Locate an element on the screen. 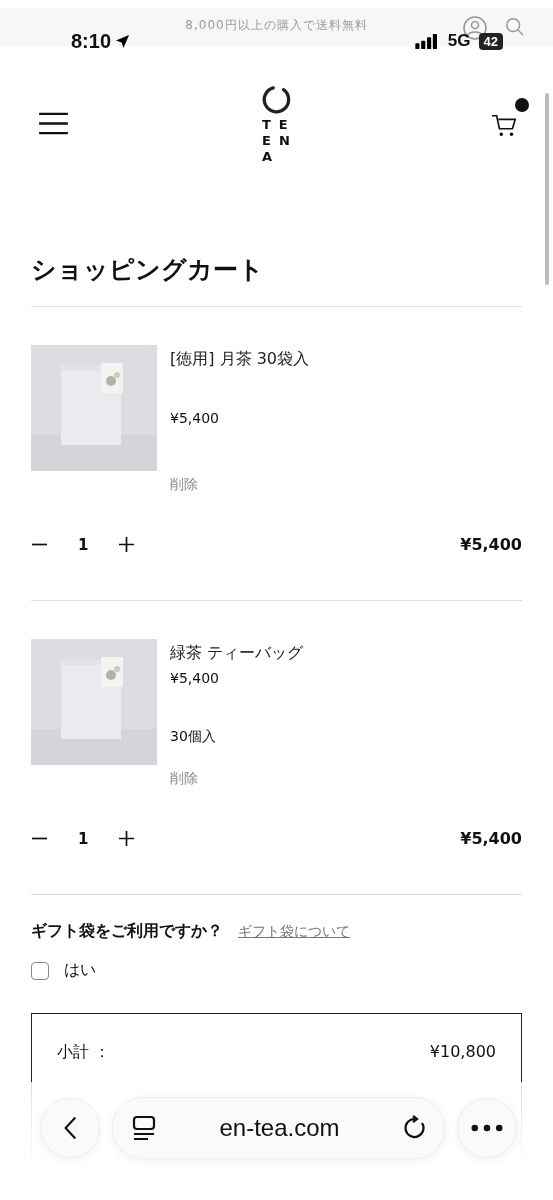 The height and width of the screenshot is (1200, 553). product-name: 緑茶 ティーバッグ is located at coordinates (237, 653).